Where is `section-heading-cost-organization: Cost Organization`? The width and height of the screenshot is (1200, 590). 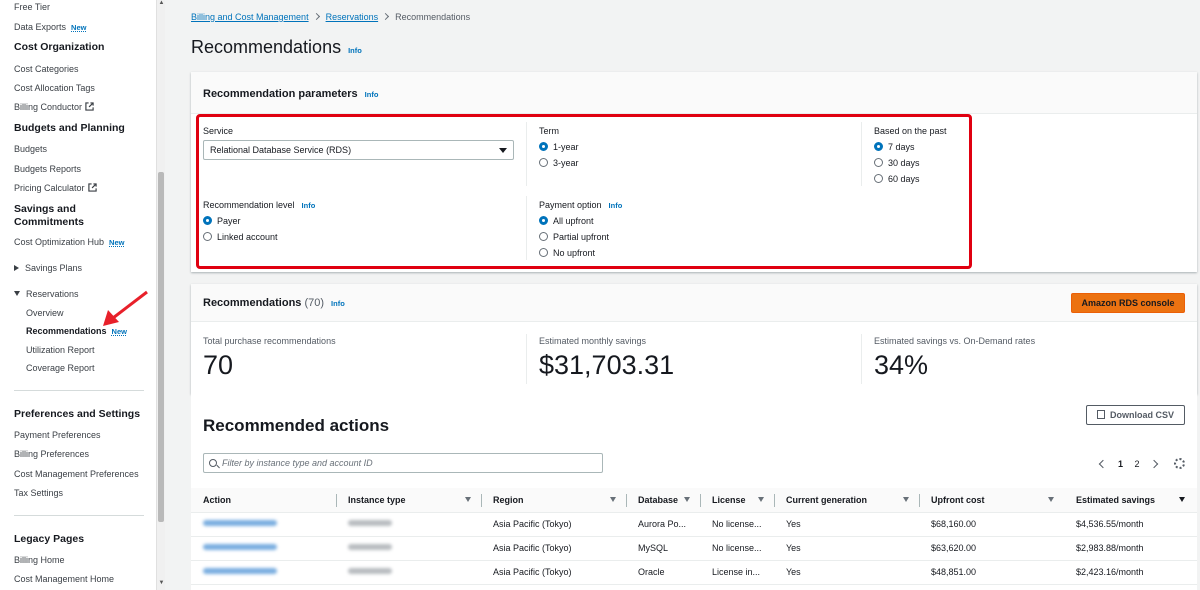
section-heading-cost-organization: Cost Organization is located at coordinates (59, 47).